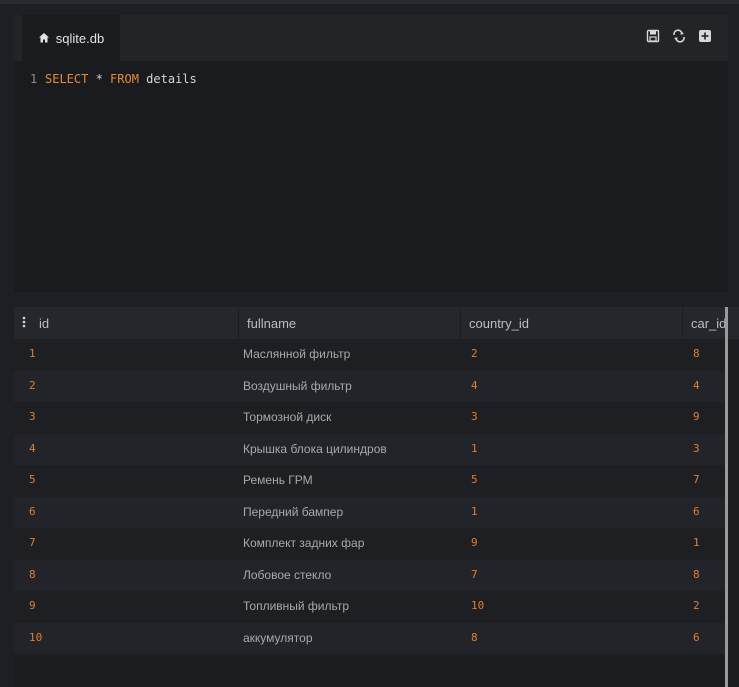  What do you see at coordinates (278, 637) in the screenshot?
I see `cell-fullname: аккумулятор` at bounding box center [278, 637].